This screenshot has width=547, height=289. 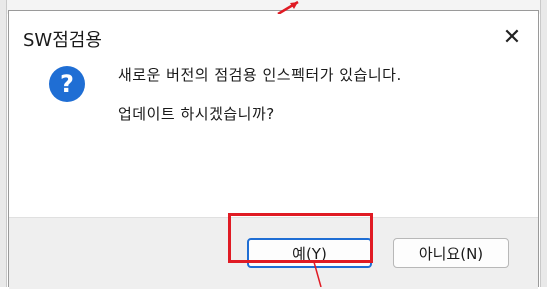 What do you see at coordinates (309, 253) in the screenshot?
I see `yes-button: 예(Y)` at bounding box center [309, 253].